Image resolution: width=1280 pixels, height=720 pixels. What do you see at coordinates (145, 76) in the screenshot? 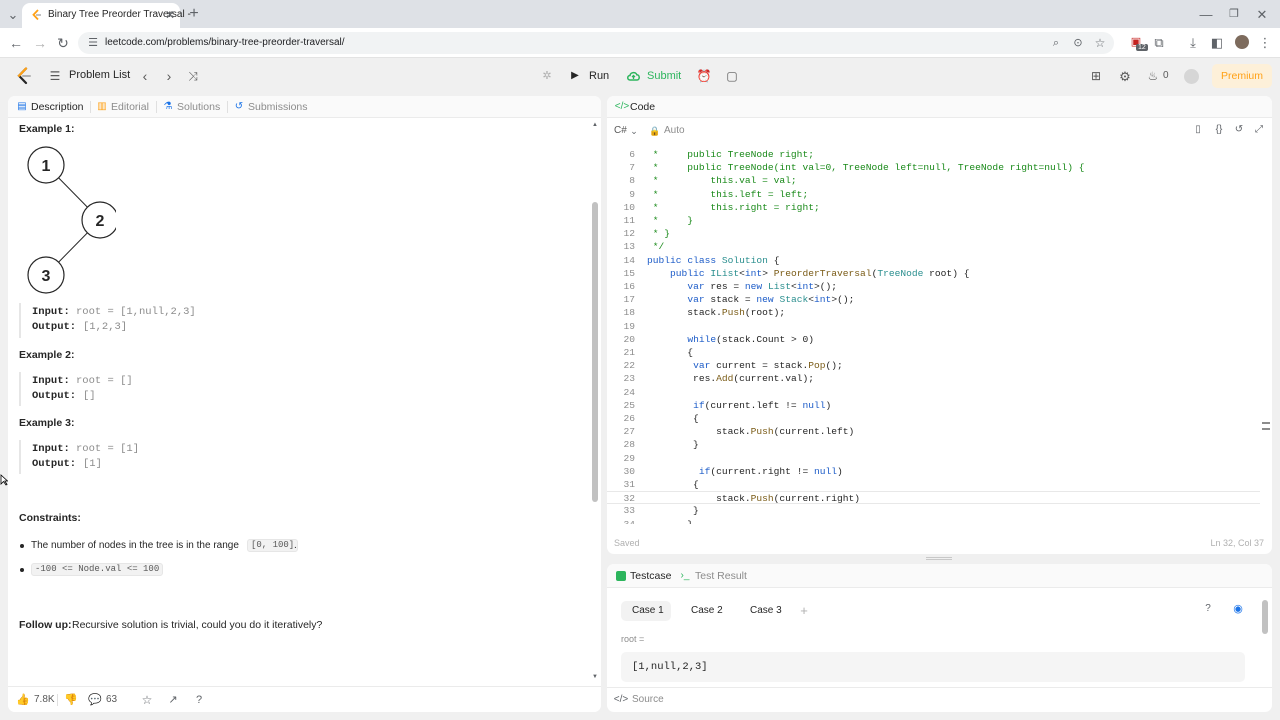
I see `prev-problem-icon: ‹` at bounding box center [145, 76].